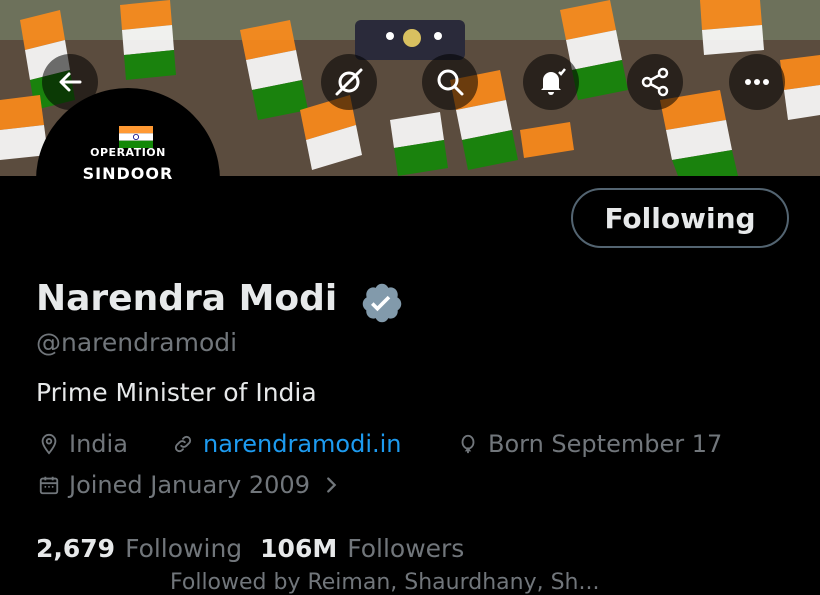 The height and width of the screenshot is (595, 820). What do you see at coordinates (183, 444) in the screenshot?
I see `link-icon` at bounding box center [183, 444].